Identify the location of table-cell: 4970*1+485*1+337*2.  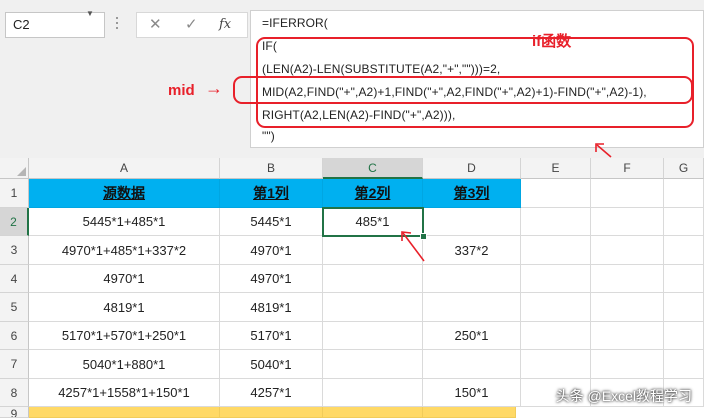
(124, 250).